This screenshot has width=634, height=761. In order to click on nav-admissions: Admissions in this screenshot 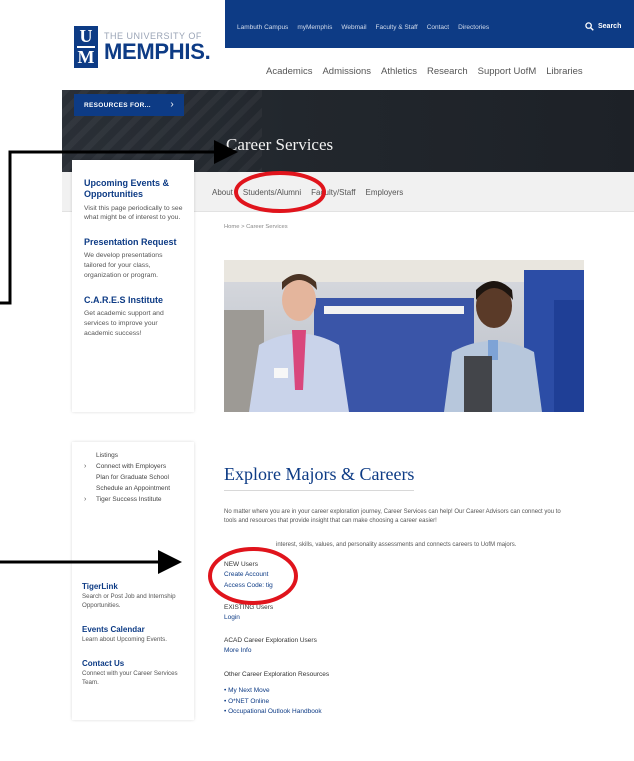, I will do `click(346, 71)`.